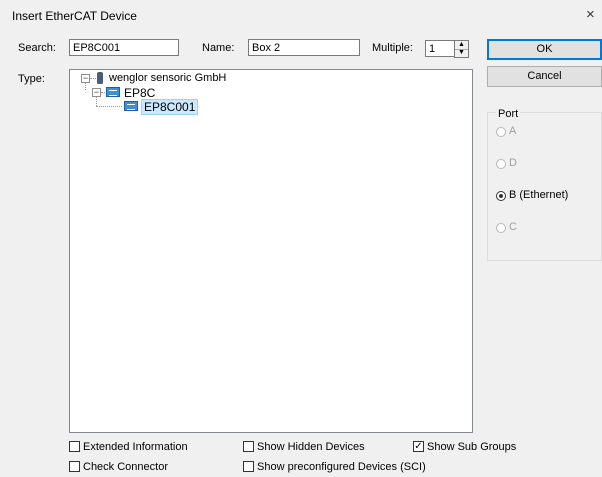 The height and width of the screenshot is (477, 602). What do you see at coordinates (590, 14) in the screenshot?
I see `close-icon: ×` at bounding box center [590, 14].